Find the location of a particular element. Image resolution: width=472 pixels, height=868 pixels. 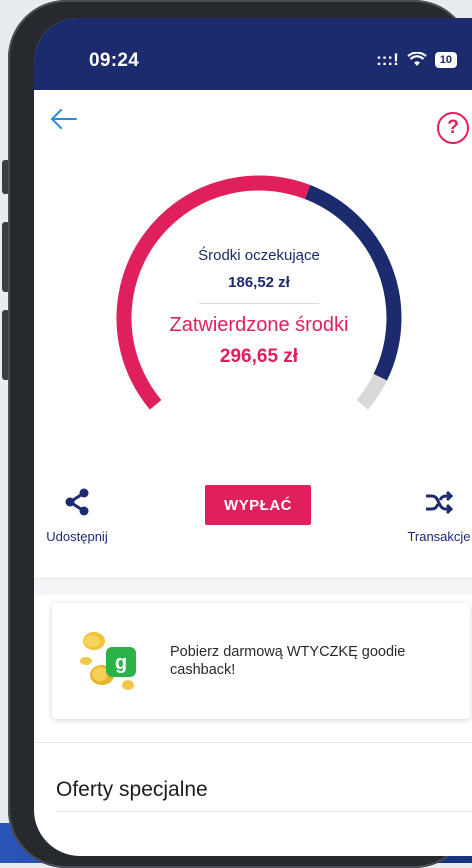

share-action: Udostępnij is located at coordinates (77, 516).